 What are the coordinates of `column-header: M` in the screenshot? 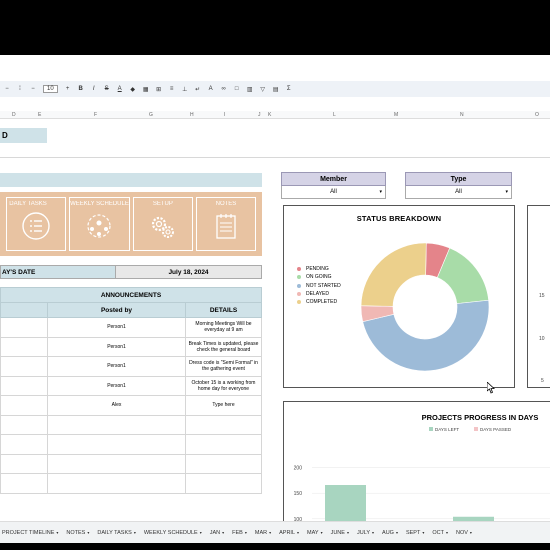 It's located at (396, 115).